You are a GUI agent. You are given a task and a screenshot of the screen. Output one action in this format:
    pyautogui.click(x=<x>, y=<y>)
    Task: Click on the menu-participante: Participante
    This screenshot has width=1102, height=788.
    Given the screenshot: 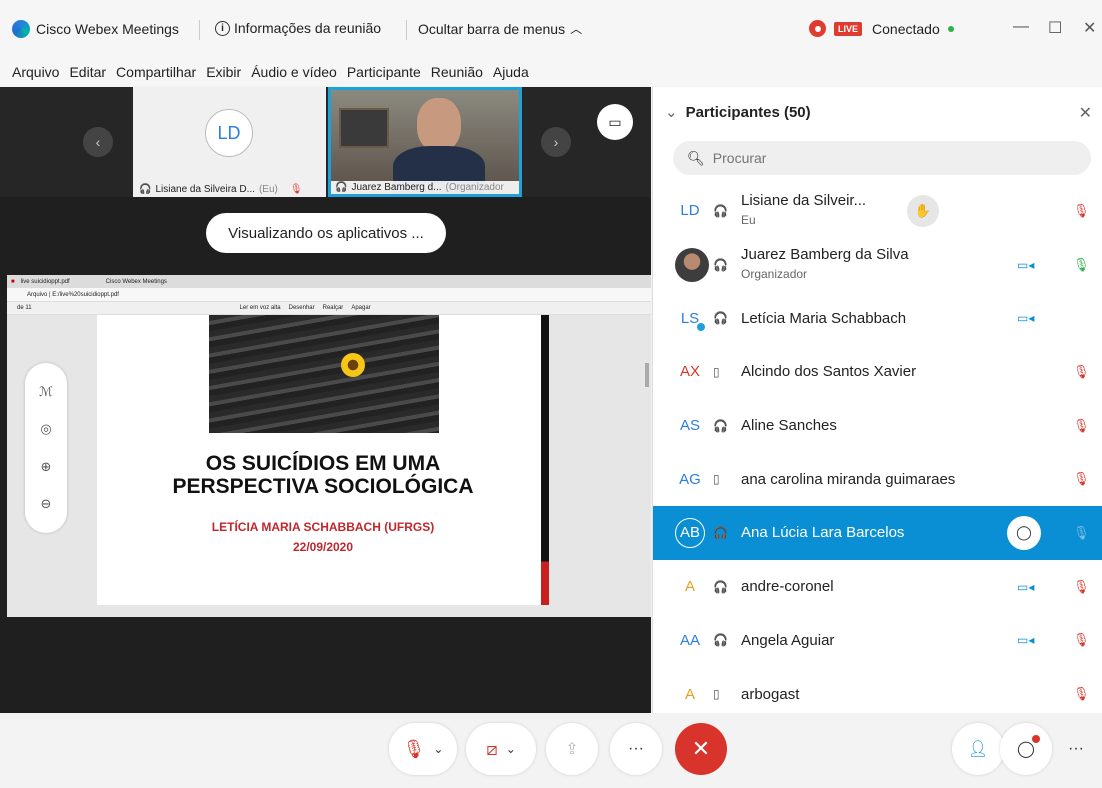 What is the action you would take?
    pyautogui.click(x=384, y=72)
    